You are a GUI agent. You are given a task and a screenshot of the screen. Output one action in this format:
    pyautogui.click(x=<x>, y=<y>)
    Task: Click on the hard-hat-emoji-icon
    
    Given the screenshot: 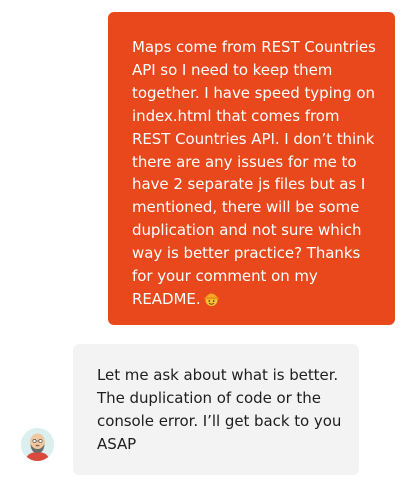 What is the action you would take?
    pyautogui.click(x=211, y=302)
    